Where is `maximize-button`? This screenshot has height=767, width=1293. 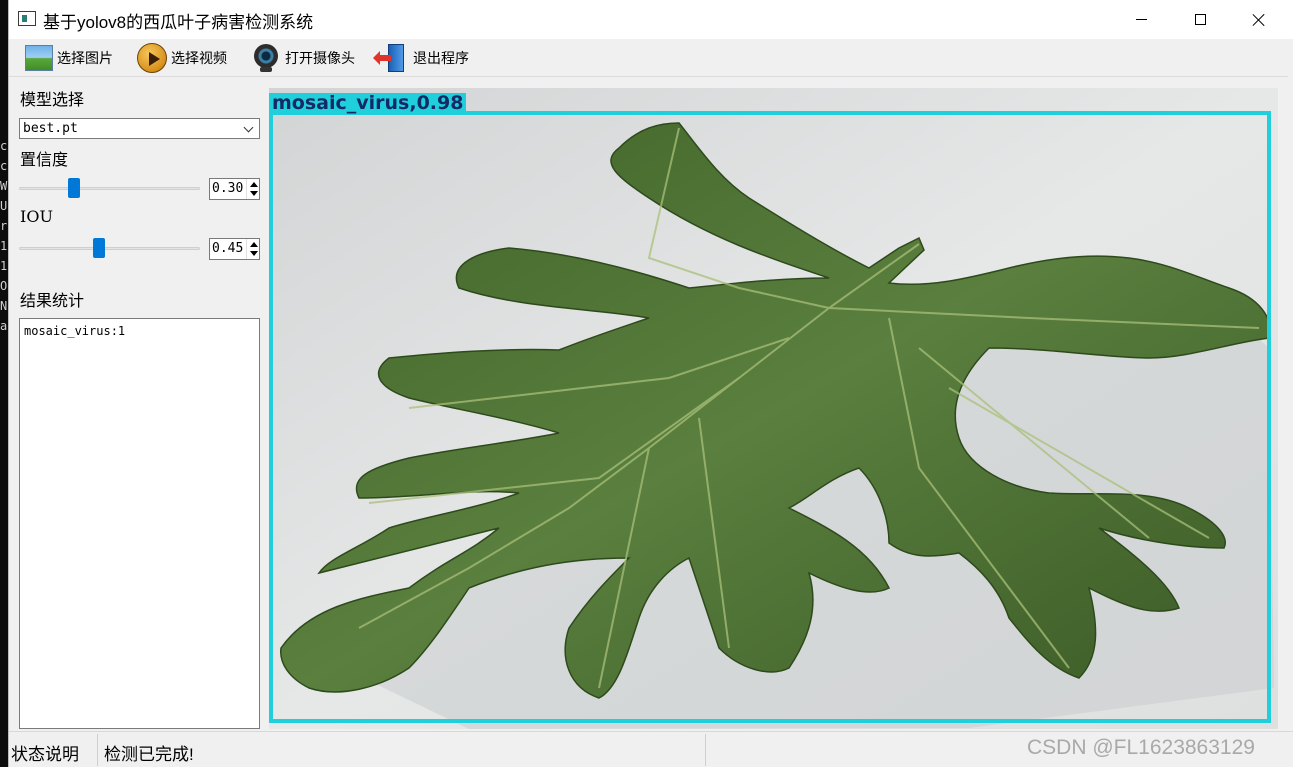 maximize-button is located at coordinates (1200, 19).